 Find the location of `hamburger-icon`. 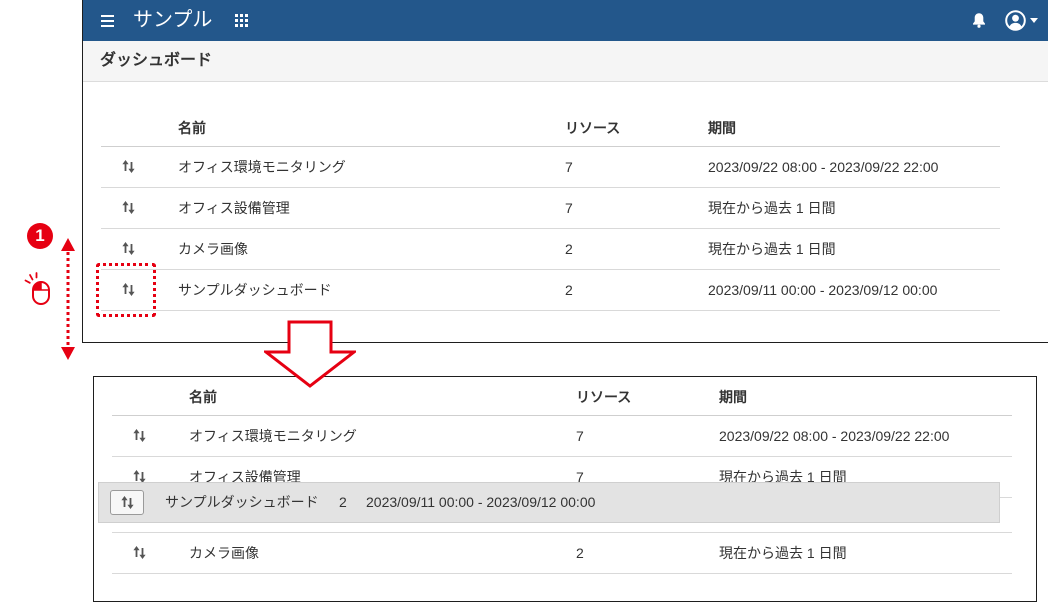

hamburger-icon is located at coordinates (107, 21).